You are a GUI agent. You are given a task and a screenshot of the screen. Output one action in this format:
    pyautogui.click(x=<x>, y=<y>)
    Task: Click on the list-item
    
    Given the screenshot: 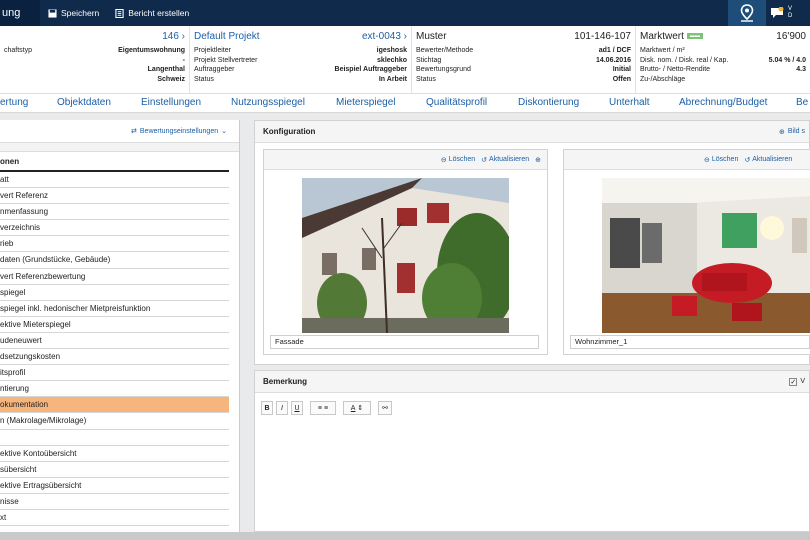 What is the action you would take?
    pyautogui.click(x=114, y=438)
    